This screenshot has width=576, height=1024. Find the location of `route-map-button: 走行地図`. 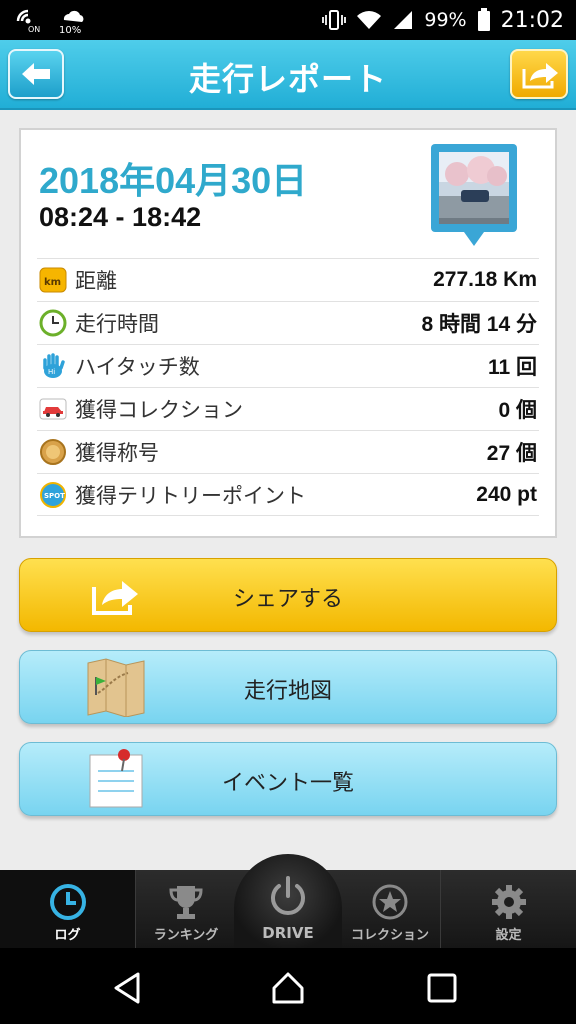

route-map-button: 走行地図 is located at coordinates (288, 687).